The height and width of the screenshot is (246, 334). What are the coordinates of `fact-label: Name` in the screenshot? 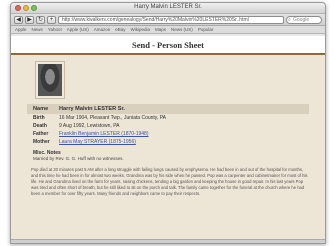 It's located at (42, 109).